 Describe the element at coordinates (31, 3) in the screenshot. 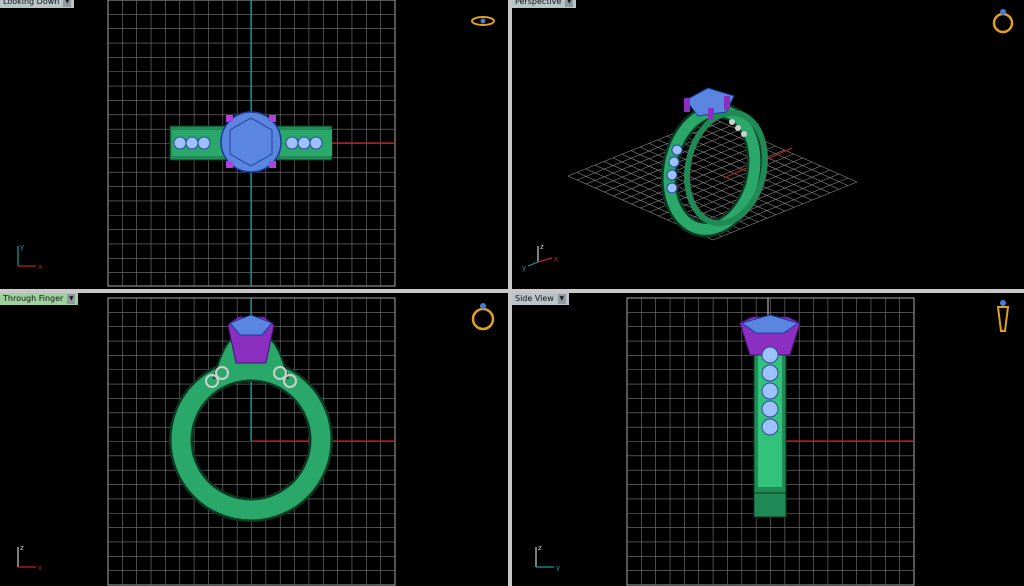

I see `viewport-title: Looking Down` at that location.